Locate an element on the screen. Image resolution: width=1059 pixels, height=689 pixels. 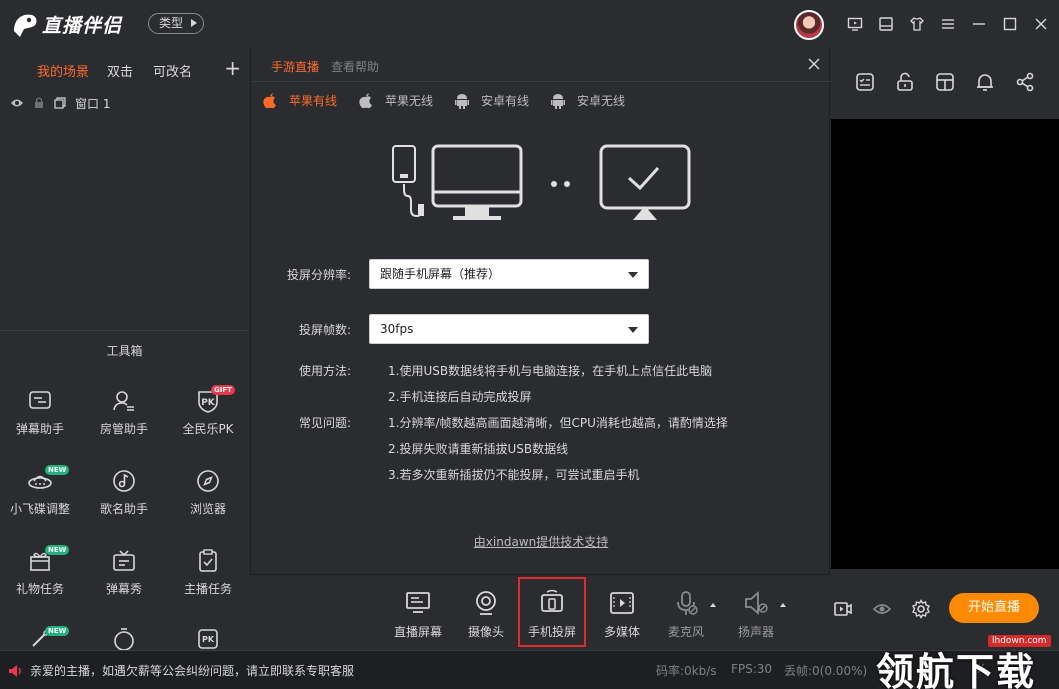
dialog-close-icon is located at coordinates (814, 64).